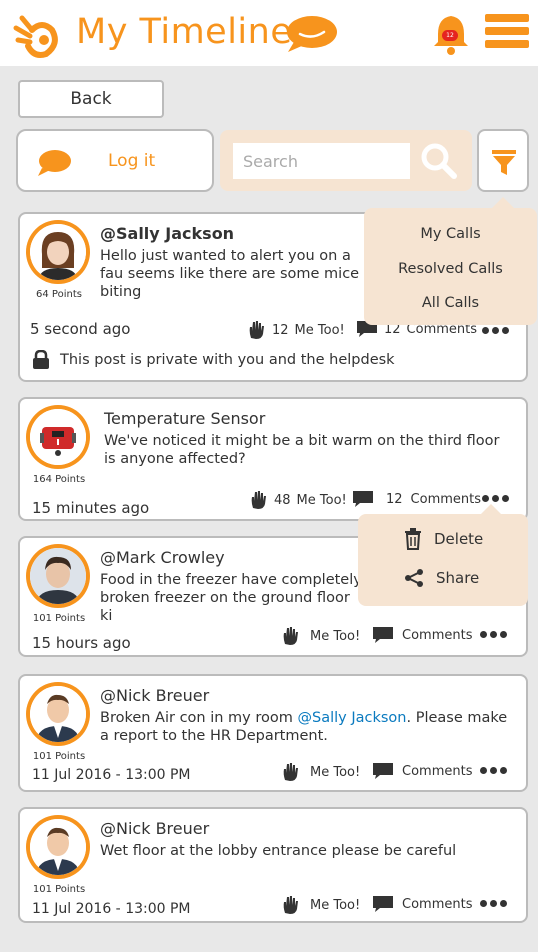 Image resolution: width=538 pixels, height=952 pixels. What do you see at coordinates (450, 303) in the screenshot?
I see `filter-option-all-calls: All Calls` at bounding box center [450, 303].